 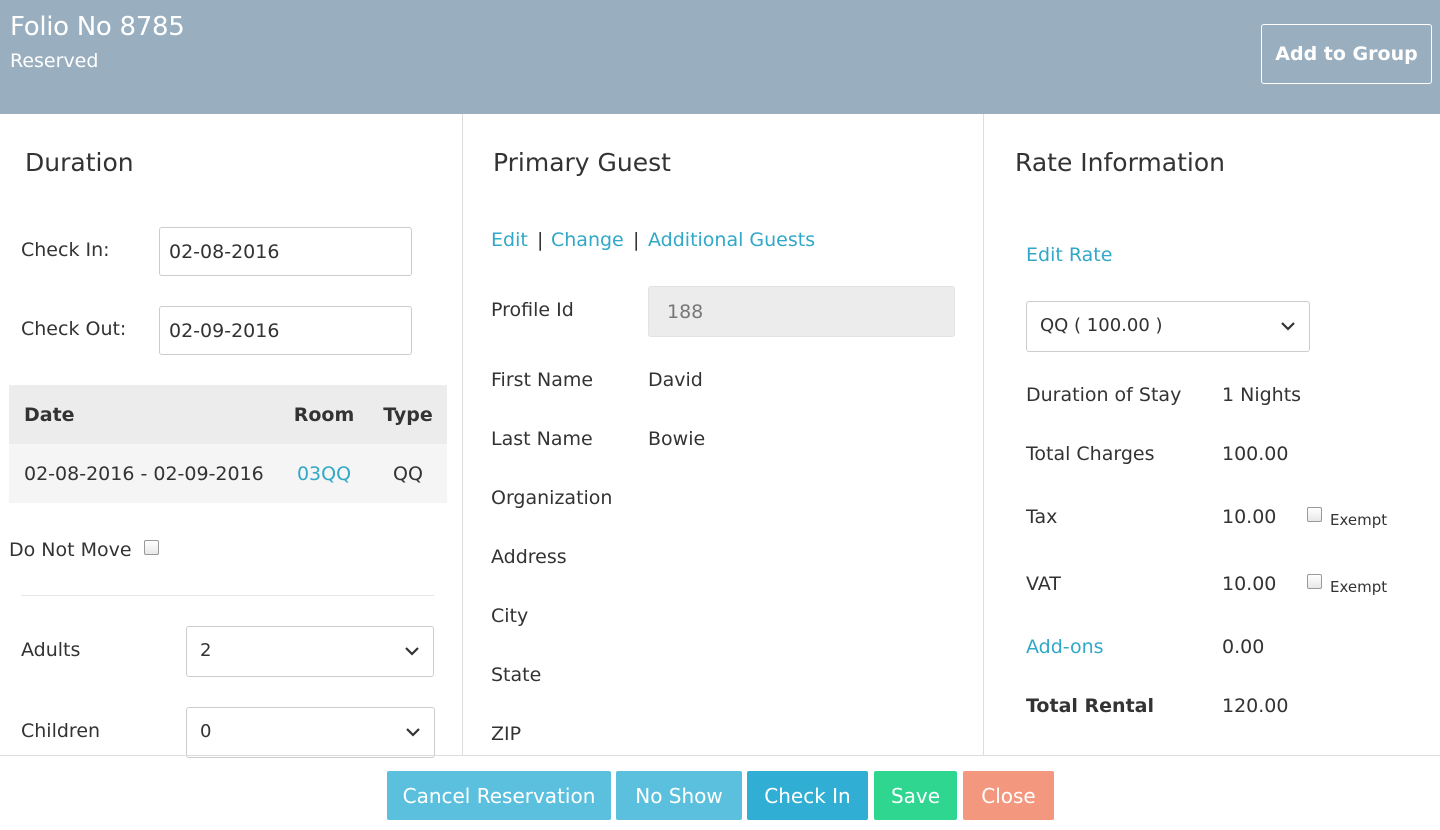 I want to click on close-button: Close, so click(x=1008, y=795).